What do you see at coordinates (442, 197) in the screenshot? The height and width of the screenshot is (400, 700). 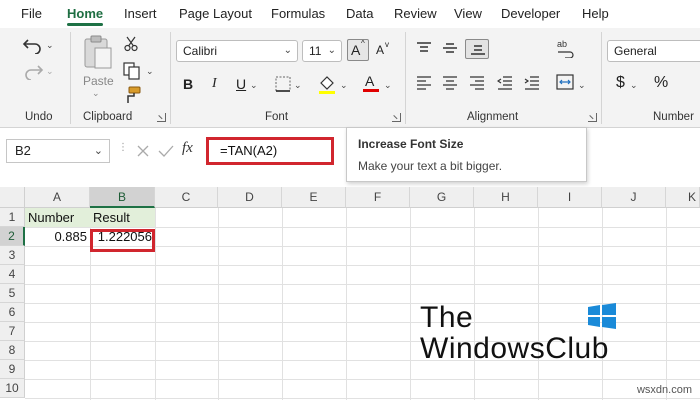 I see `column-header-g: G` at bounding box center [442, 197].